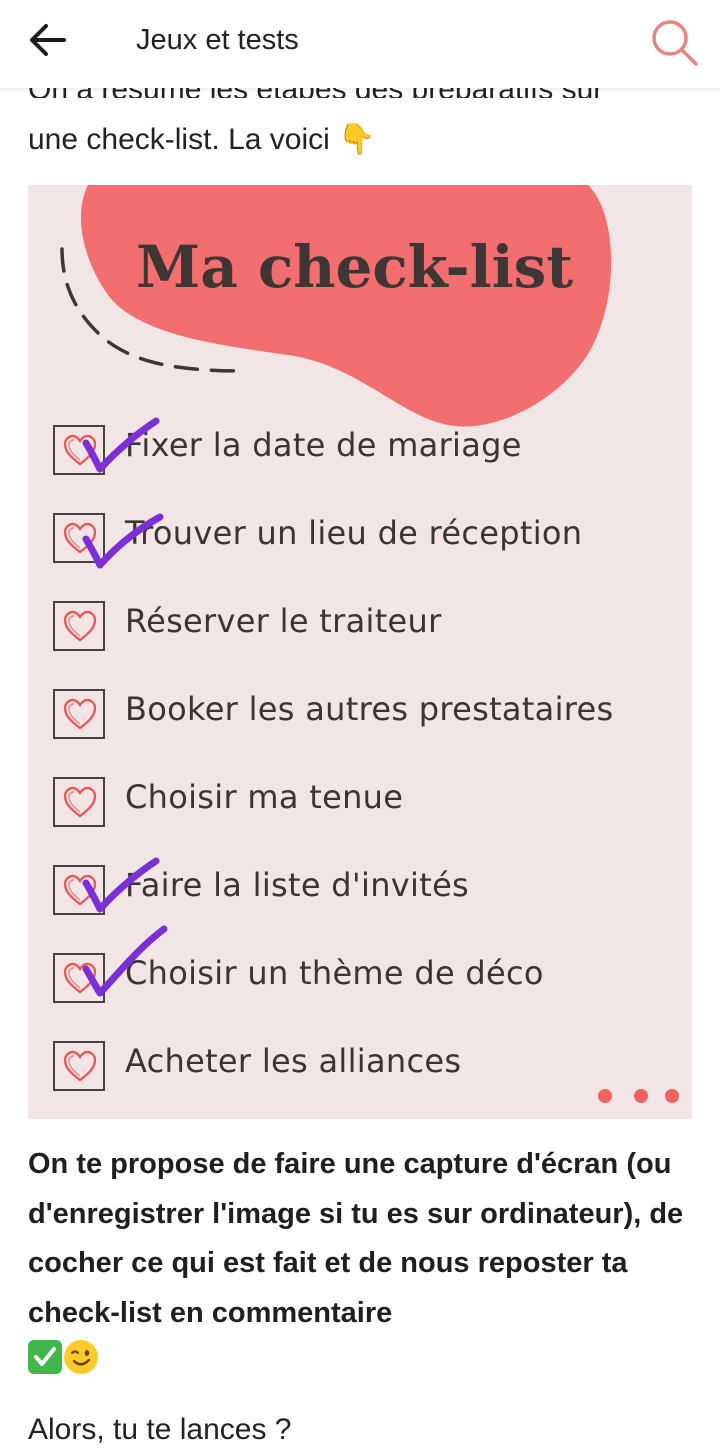  Describe the element at coordinates (81, 1357) in the screenshot. I see `winking-face-emoji-icon` at that location.